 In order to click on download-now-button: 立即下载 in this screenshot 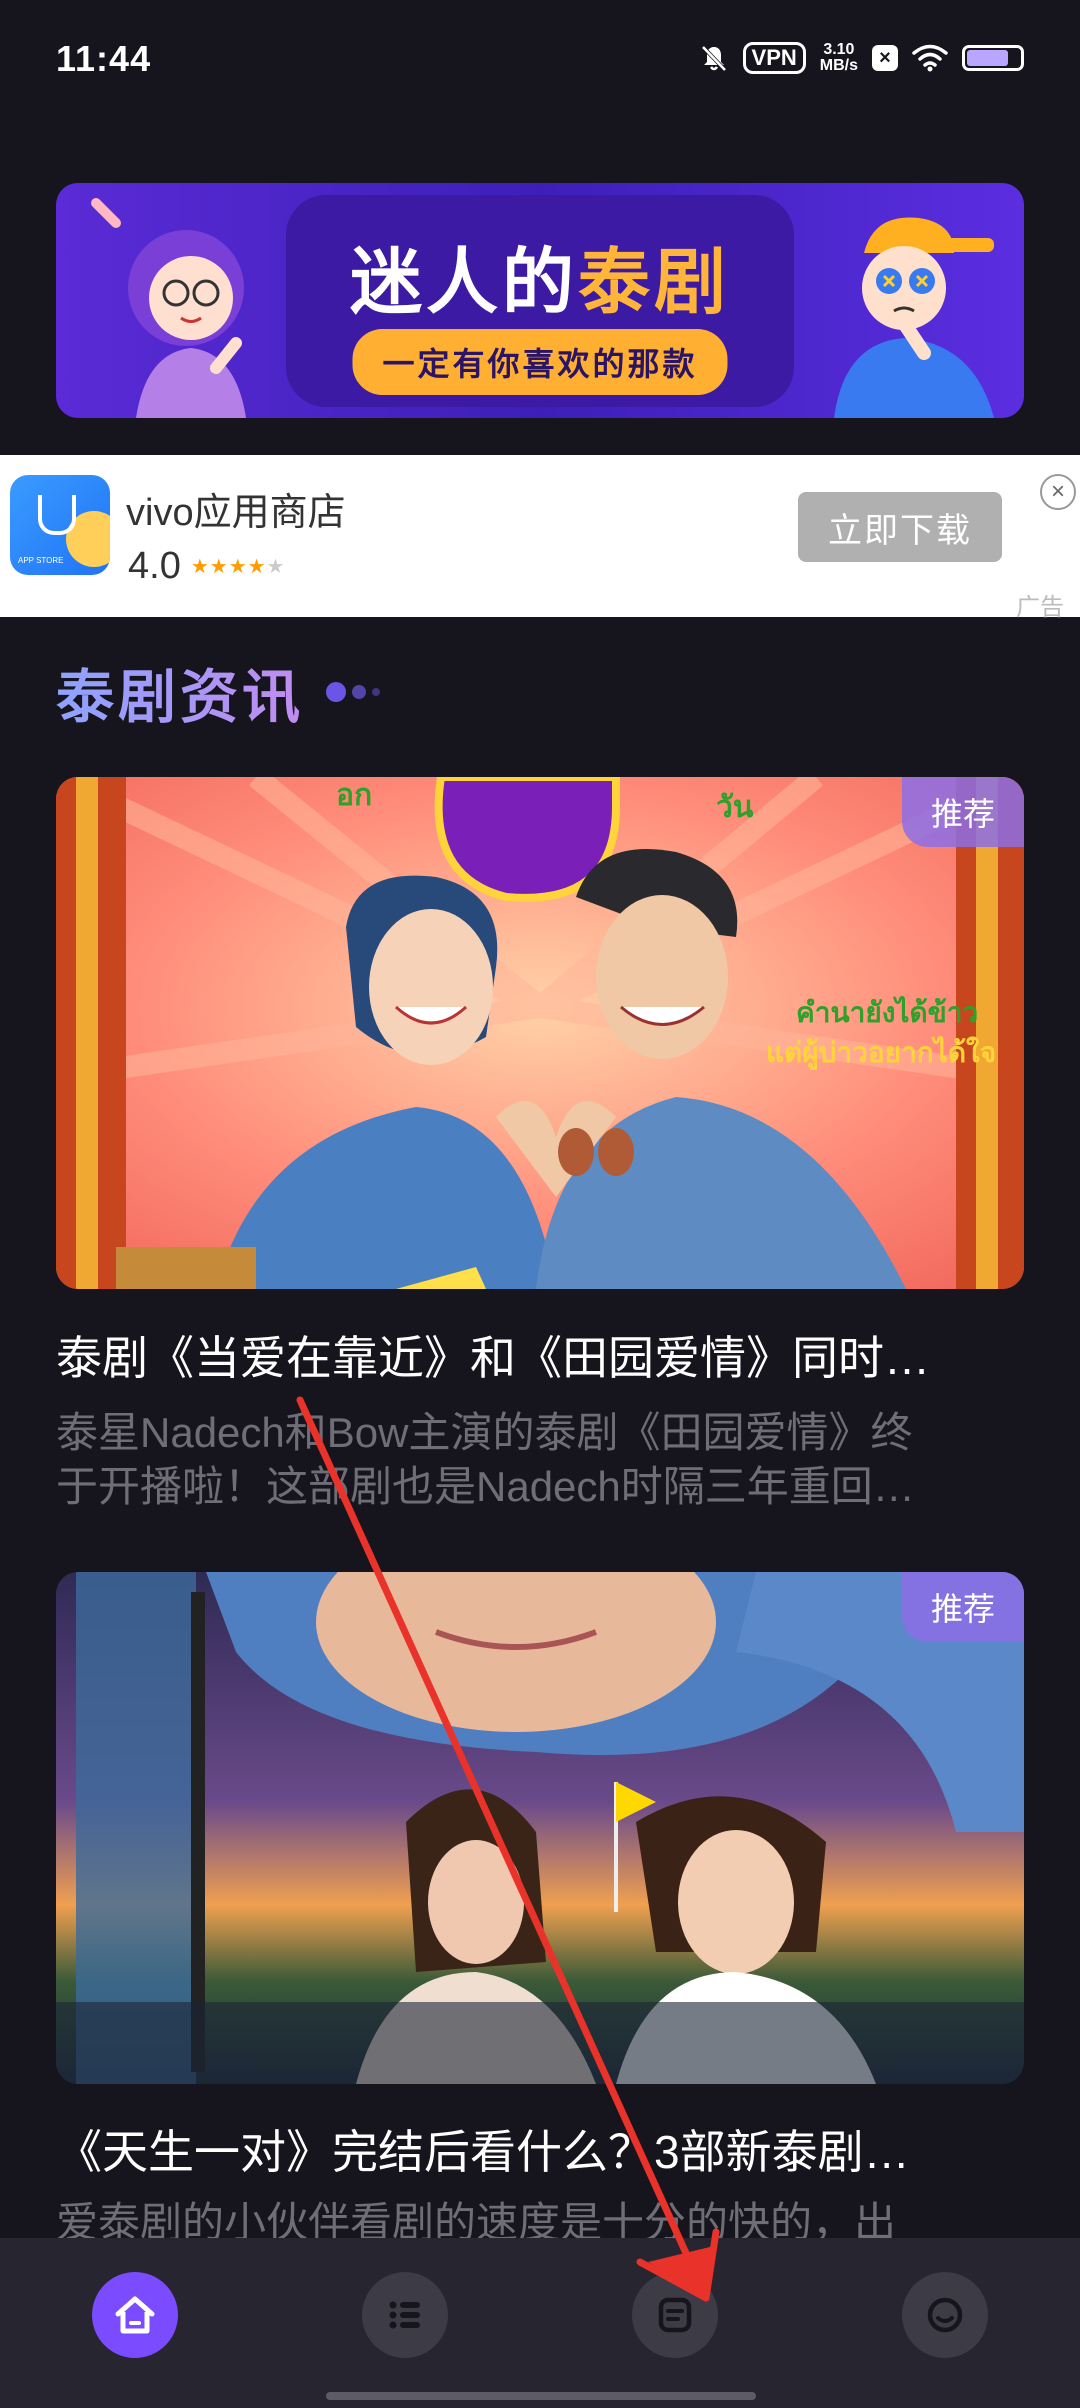, I will do `click(900, 527)`.